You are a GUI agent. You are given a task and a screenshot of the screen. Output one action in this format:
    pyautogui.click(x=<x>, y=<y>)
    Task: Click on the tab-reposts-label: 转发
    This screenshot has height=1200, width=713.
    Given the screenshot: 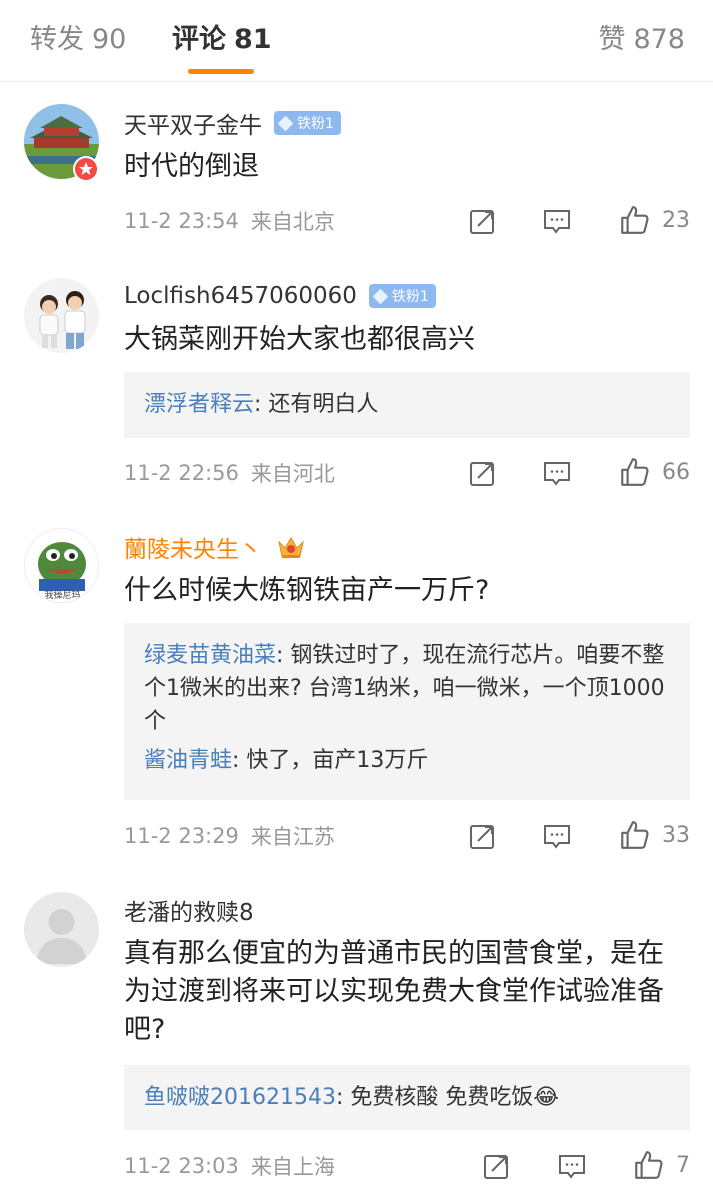 What is the action you would take?
    pyautogui.click(x=57, y=39)
    